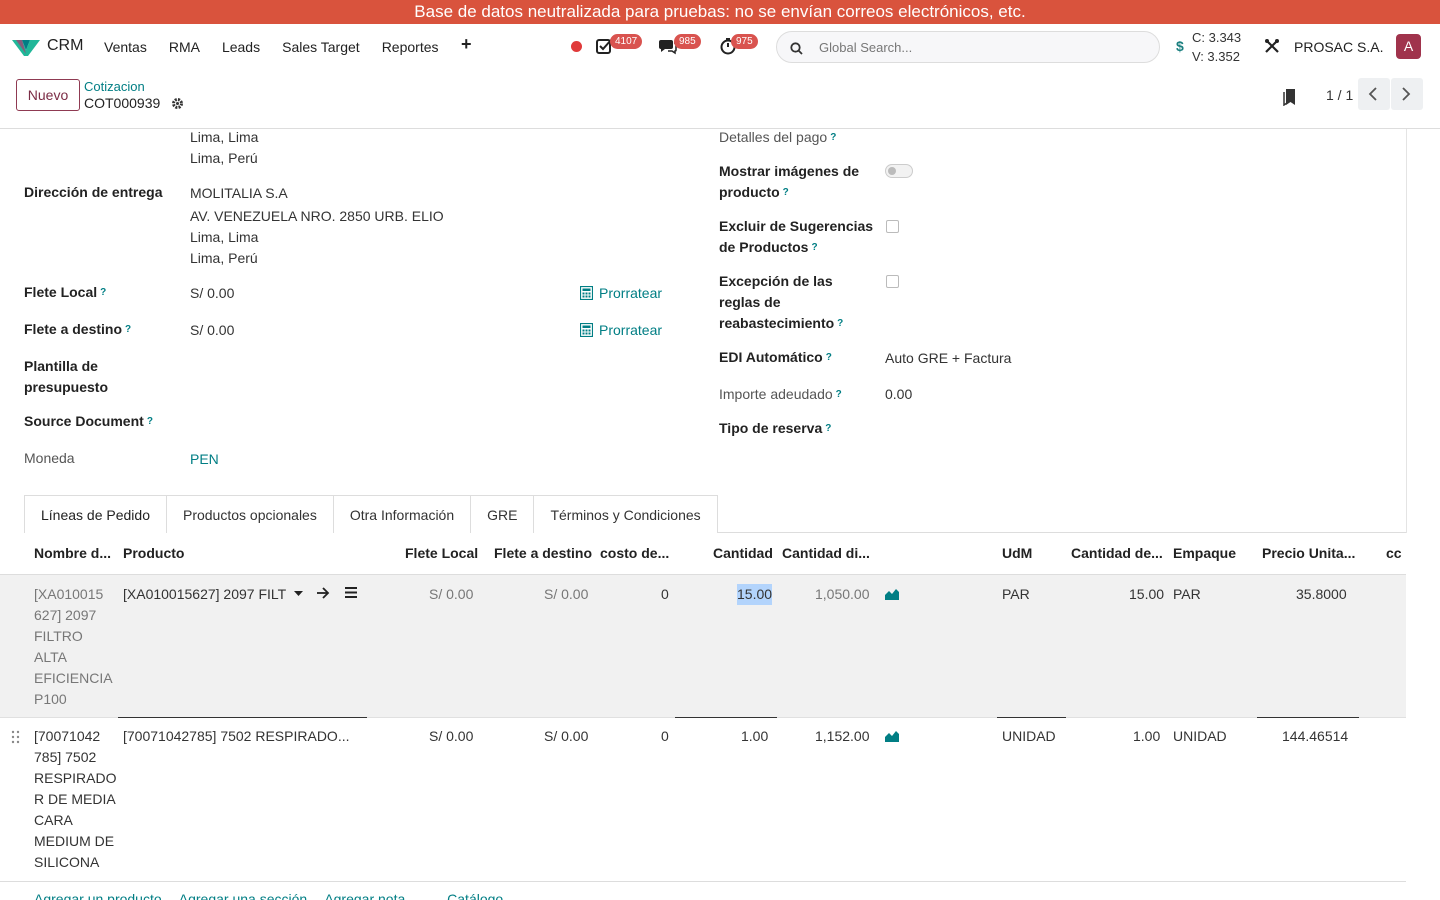  Describe the element at coordinates (184, 47) in the screenshot. I see `menu-rma: RMA` at that location.